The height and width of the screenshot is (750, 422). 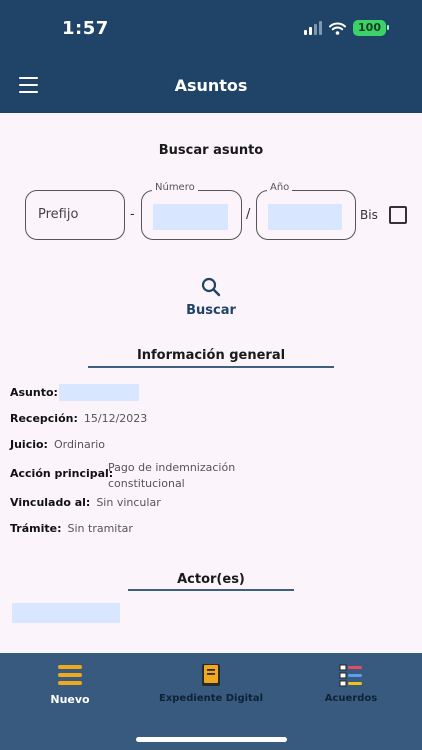 I want to click on tramite-row: Trámite: Sin tramitar, so click(x=71, y=528).